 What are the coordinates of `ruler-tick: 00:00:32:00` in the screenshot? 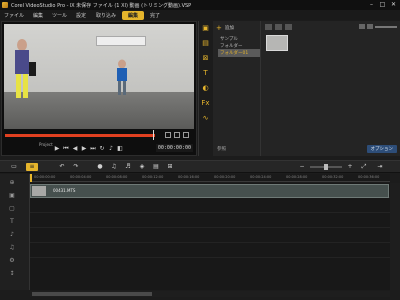 It's located at (333, 177).